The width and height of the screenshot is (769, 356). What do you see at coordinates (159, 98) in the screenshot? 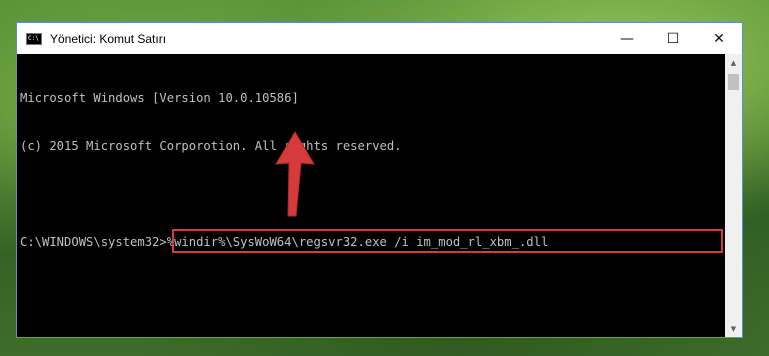
I see `console-line: Microsoft Windows [Version 10.0.10586]` at bounding box center [159, 98].